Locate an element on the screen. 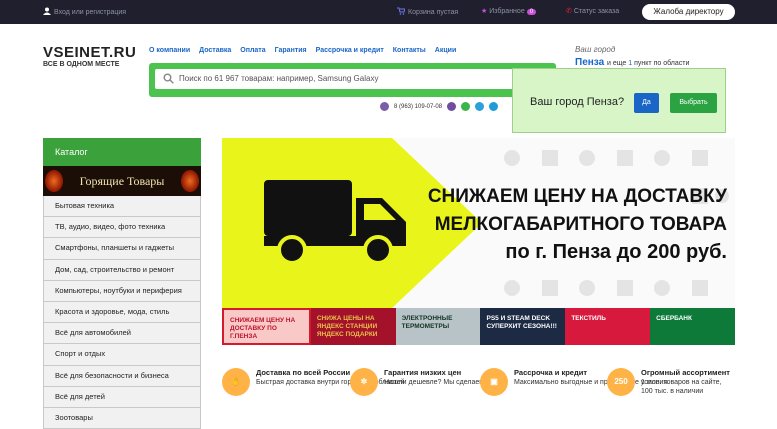 Image resolution: width=777 pixels, height=429 pixels. favorites-count-badge: 0 is located at coordinates (531, 12).